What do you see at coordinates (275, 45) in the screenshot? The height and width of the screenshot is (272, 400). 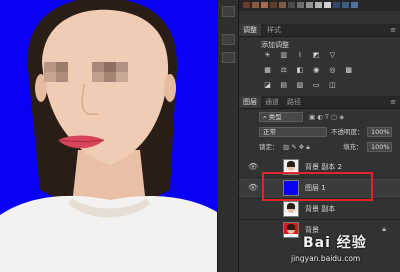 I see `adjustments-title: 添加调整` at bounding box center [275, 45].